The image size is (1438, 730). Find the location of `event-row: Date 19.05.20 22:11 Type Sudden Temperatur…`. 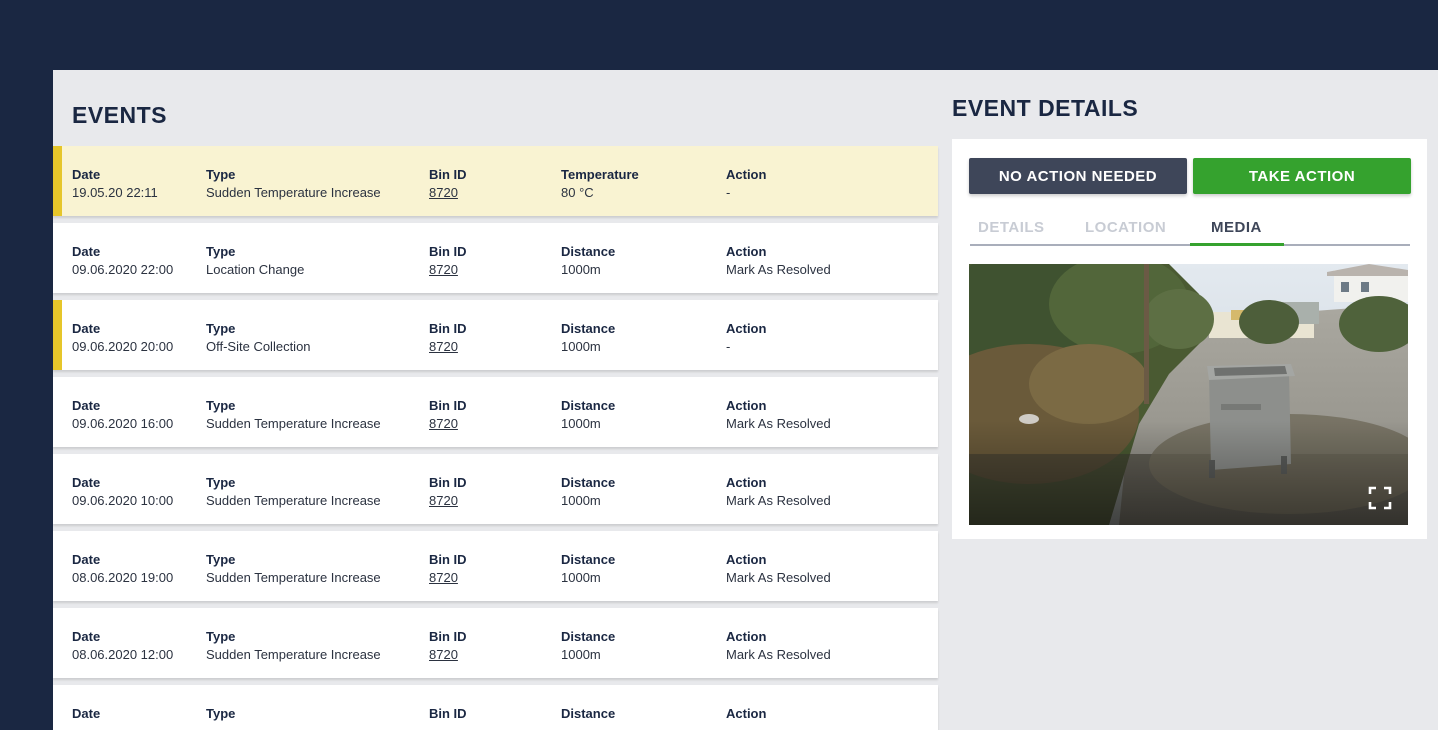

event-row: Date 19.05.20 22:11 Type Sudden Temperatur… is located at coordinates (495, 181).